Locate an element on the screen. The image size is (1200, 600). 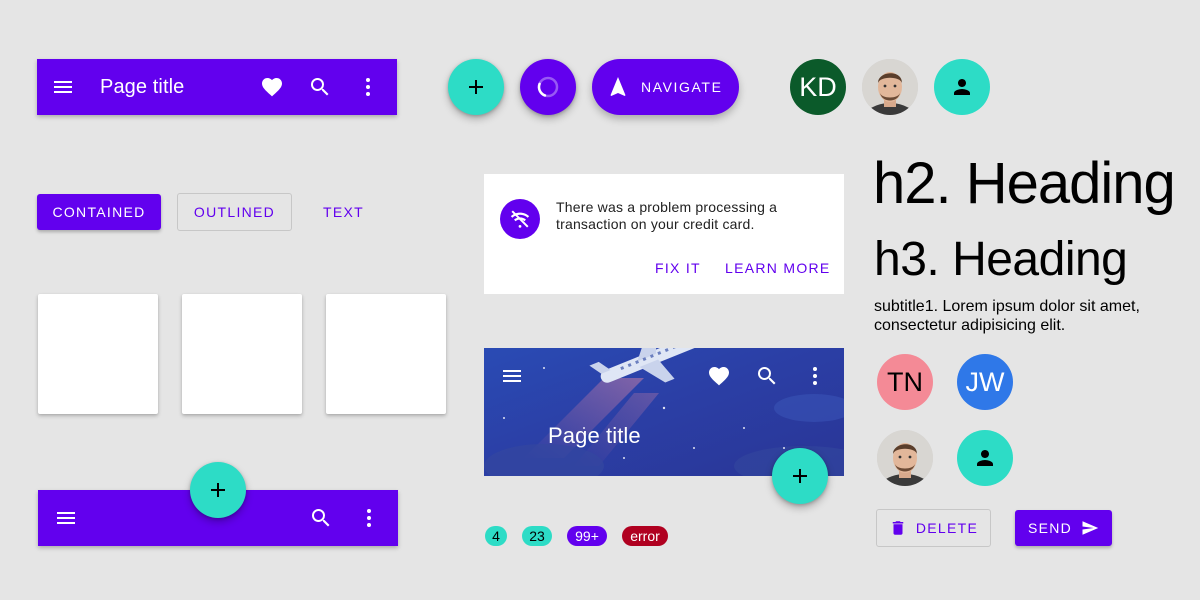
avatar-initials-text: JW is located at coordinates (985, 381).